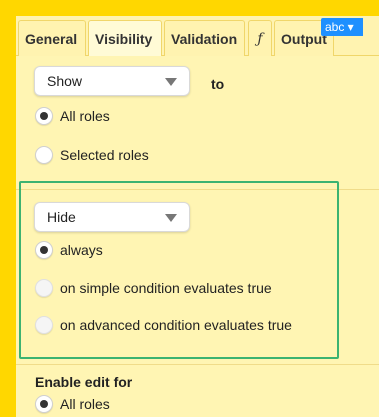 The height and width of the screenshot is (417, 379). Describe the element at coordinates (204, 38) in the screenshot. I see `tab-validation: Validation` at that location.